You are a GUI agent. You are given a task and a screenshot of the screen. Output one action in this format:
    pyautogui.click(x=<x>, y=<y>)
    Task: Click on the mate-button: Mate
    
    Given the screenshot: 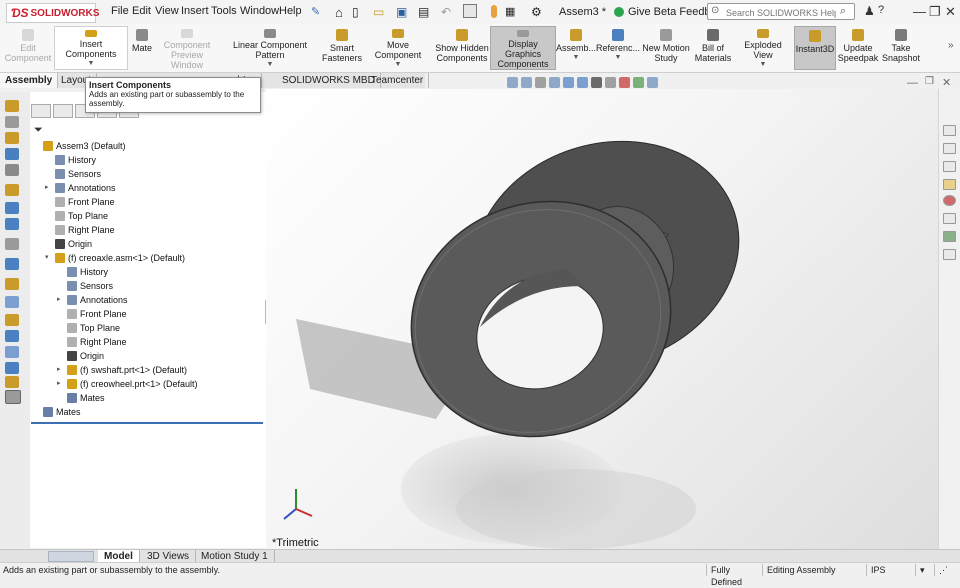 What is the action you would take?
    pyautogui.click(x=142, y=48)
    